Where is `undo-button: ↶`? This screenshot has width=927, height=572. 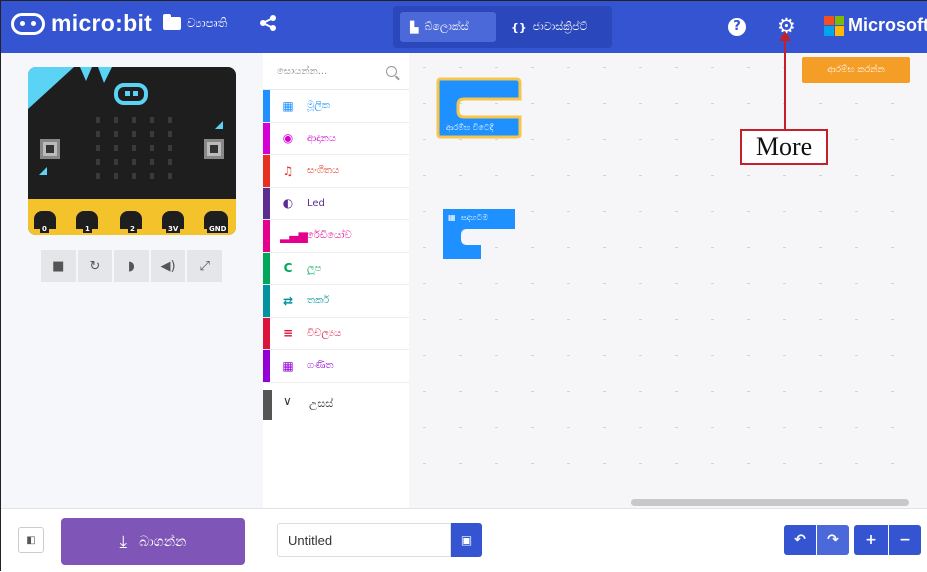 undo-button: ↶ is located at coordinates (800, 540).